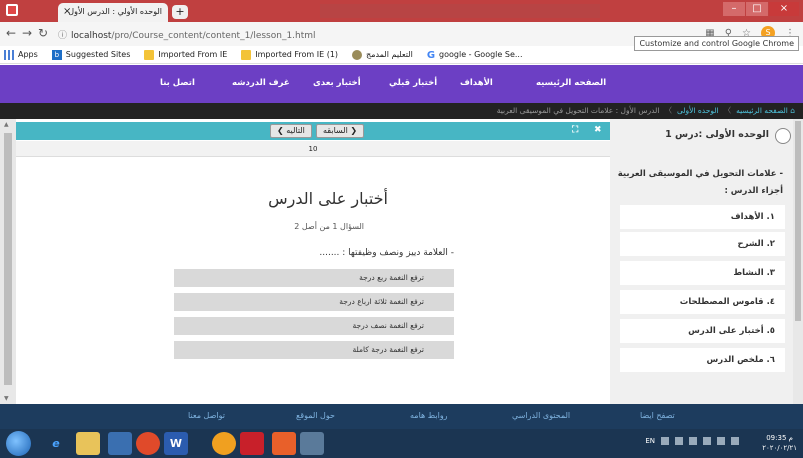 Image resolution: width=803 pixels, height=458 pixels. I want to click on nav-home: الصفحه الرئيسيه, so click(571, 83).